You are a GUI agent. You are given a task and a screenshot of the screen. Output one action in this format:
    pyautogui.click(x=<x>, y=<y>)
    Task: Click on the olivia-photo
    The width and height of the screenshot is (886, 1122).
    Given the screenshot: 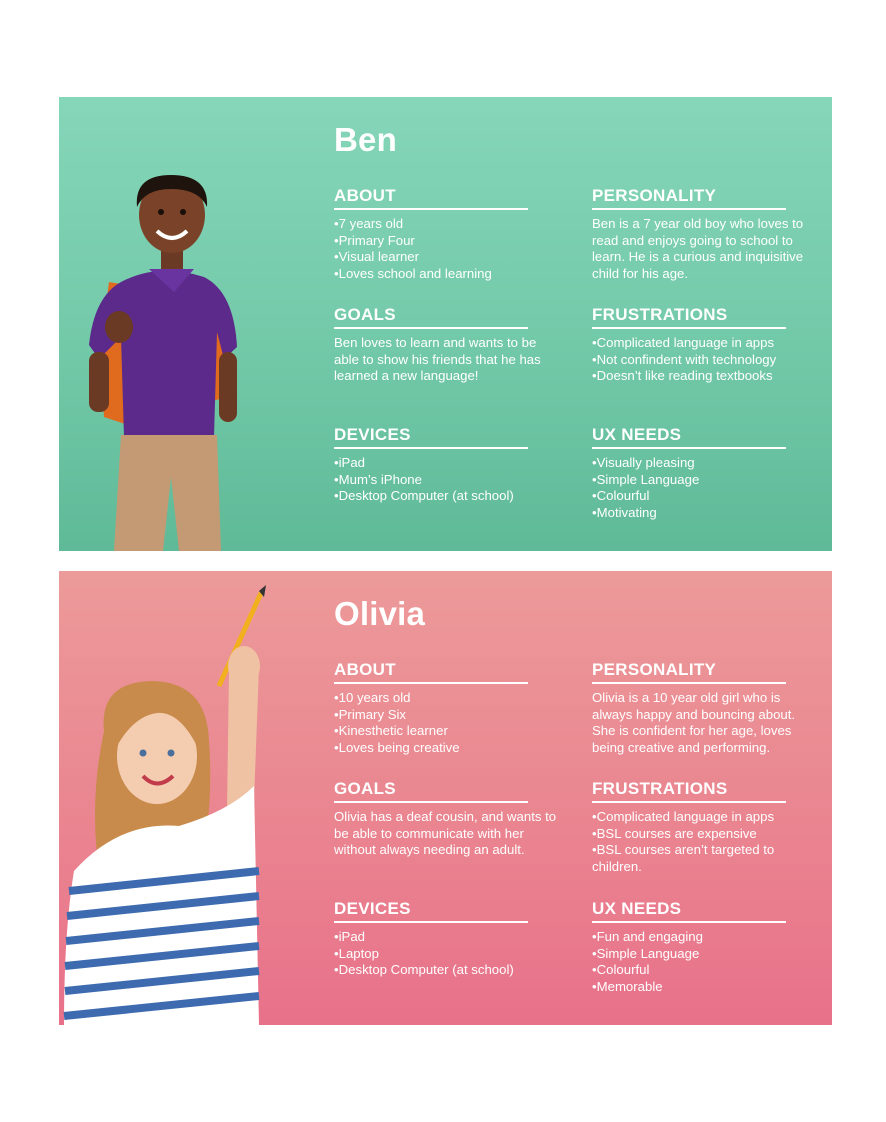 What is the action you would take?
    pyautogui.click(x=194, y=798)
    